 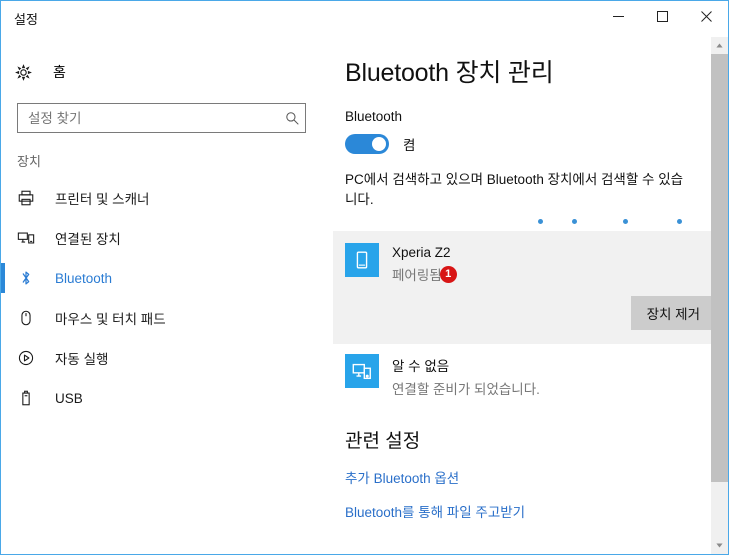 What do you see at coordinates (536, 144) in the screenshot?
I see `bluetooth-toggle-row: 켬` at bounding box center [536, 144].